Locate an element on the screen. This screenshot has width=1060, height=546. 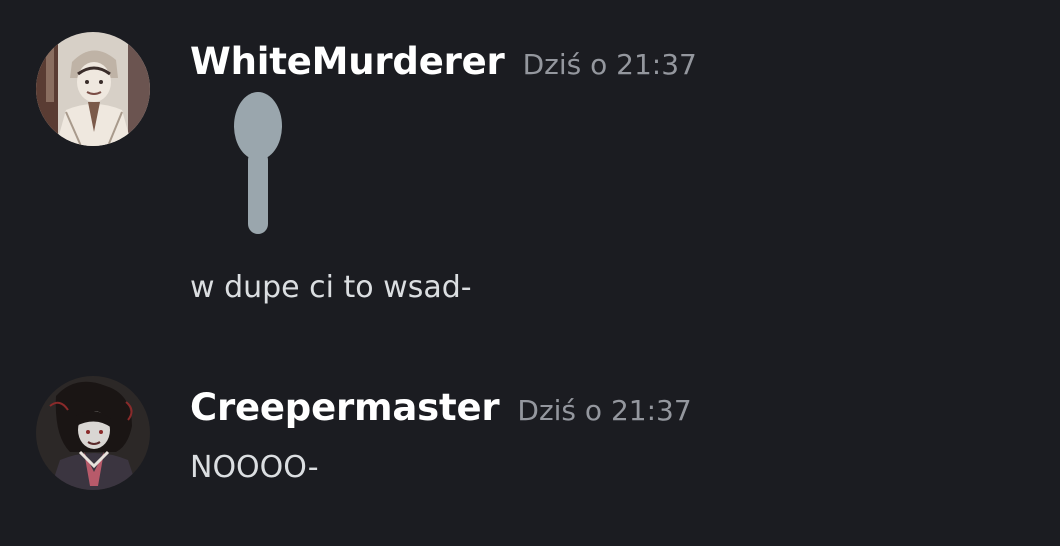
message-text: w dupe ci to wsad- is located at coordinates (331, 287).